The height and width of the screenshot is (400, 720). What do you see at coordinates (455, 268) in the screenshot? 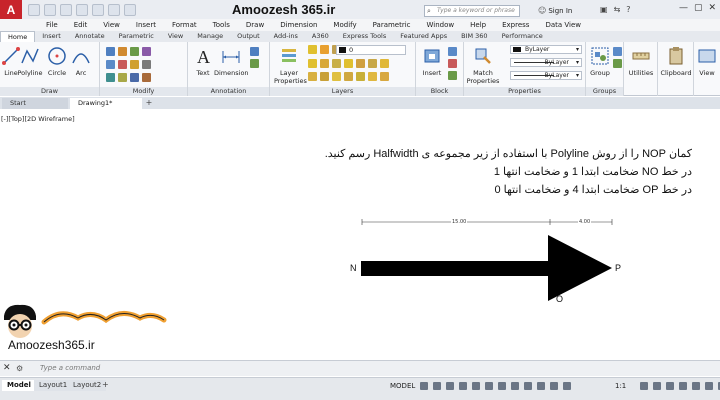
I see `polyline-segment-no` at bounding box center [455, 268].